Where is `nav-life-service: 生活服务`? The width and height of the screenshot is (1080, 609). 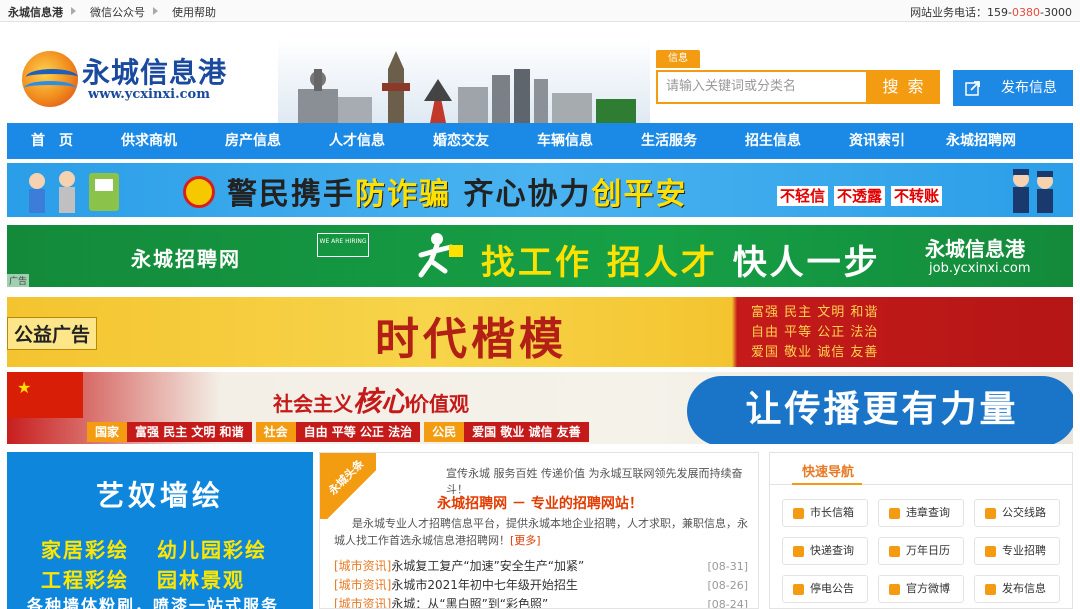 nav-life-service: 生活服务 is located at coordinates (669, 141).